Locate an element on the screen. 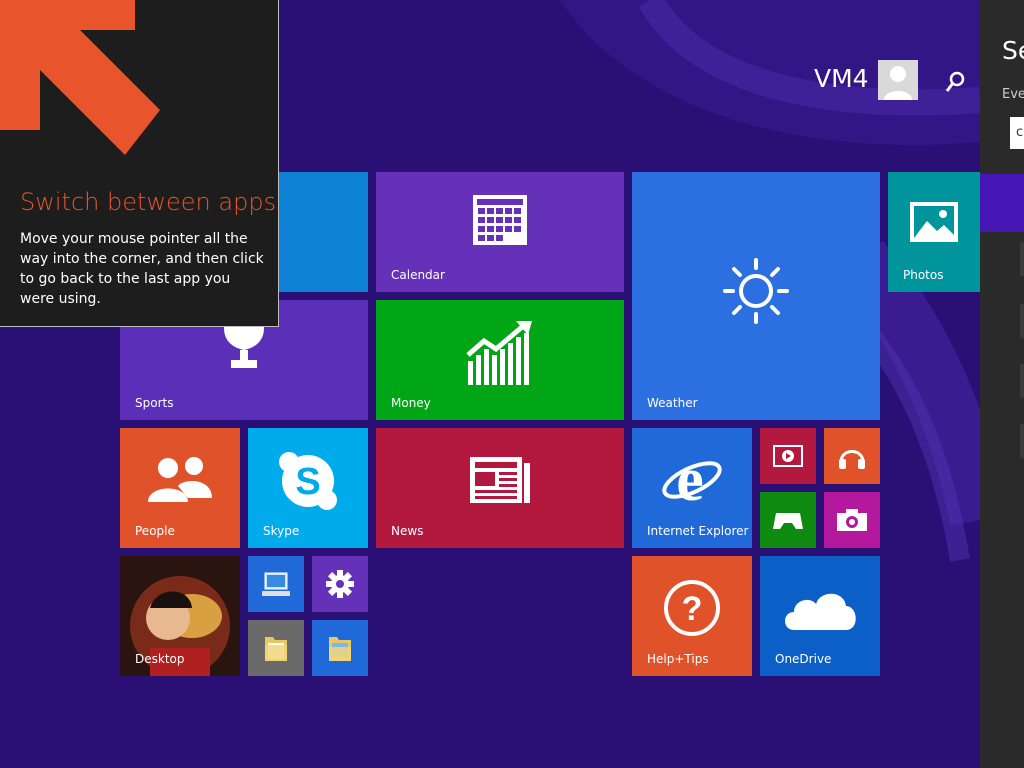  tile-games is located at coordinates (788, 520).